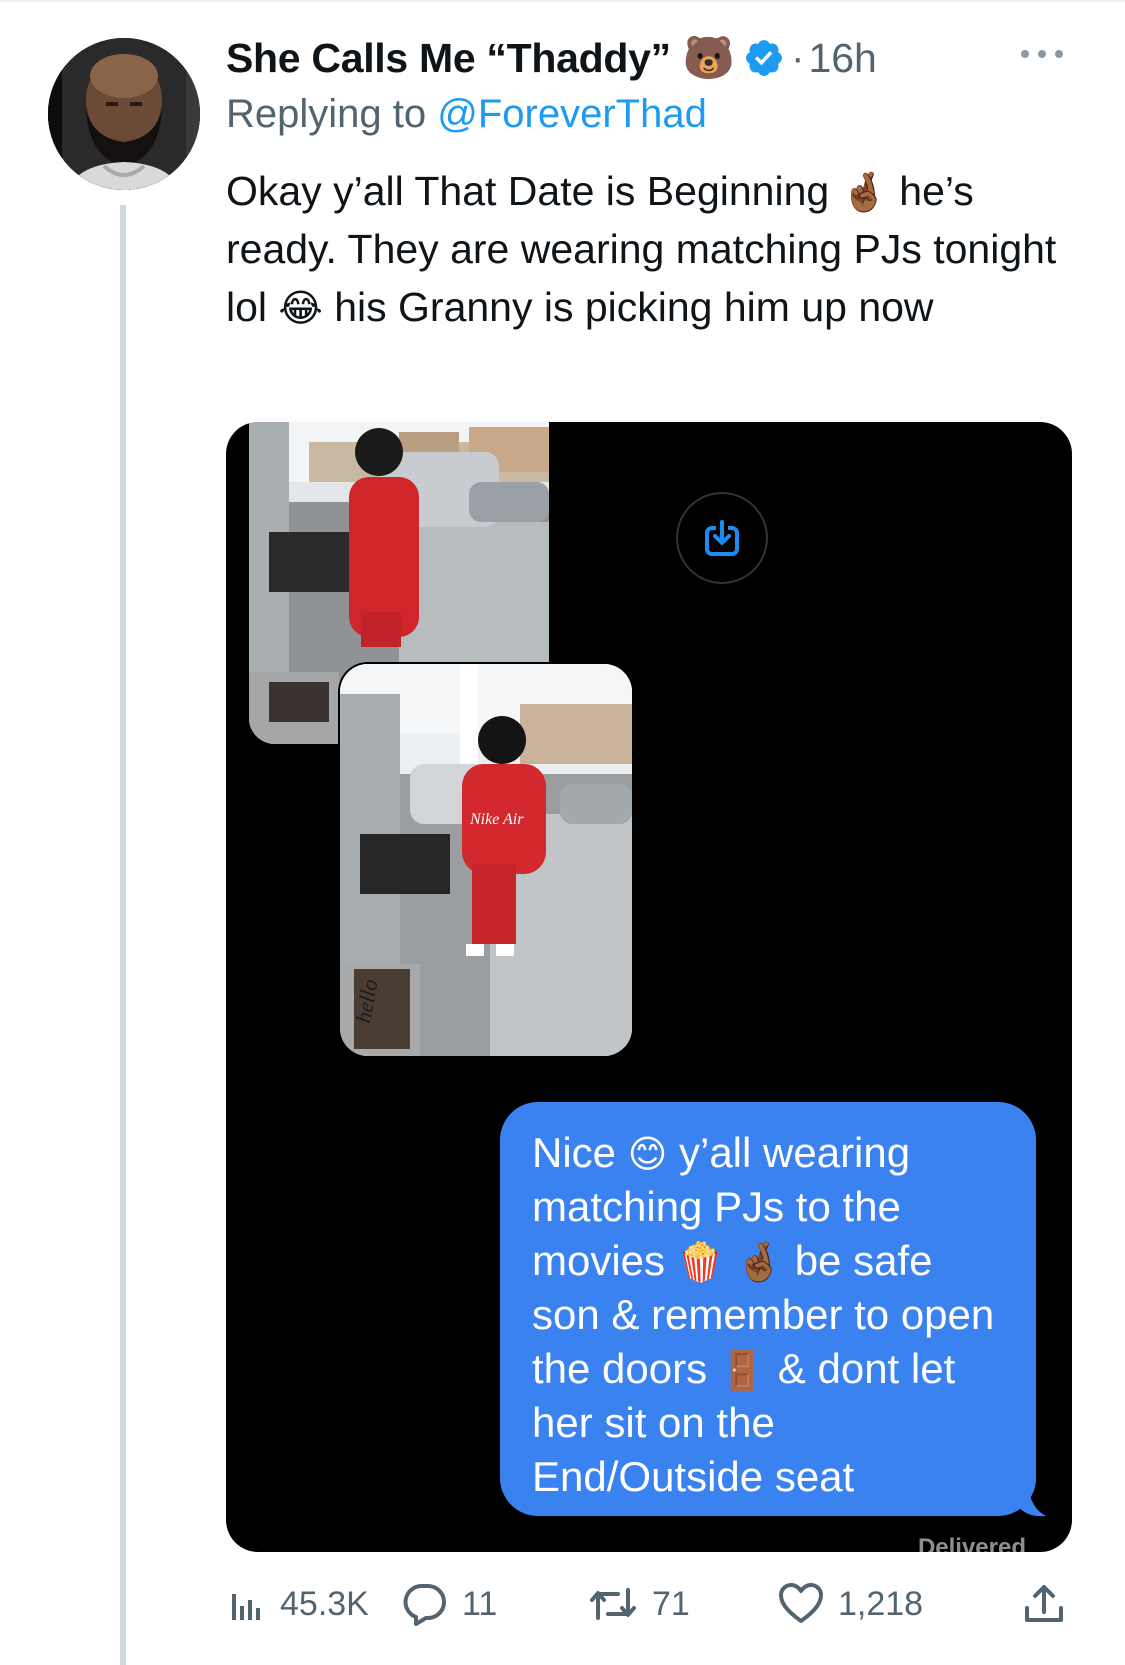 The width and height of the screenshot is (1125, 1665). I want to click on delivered-status: Delivered, so click(971, 1543).